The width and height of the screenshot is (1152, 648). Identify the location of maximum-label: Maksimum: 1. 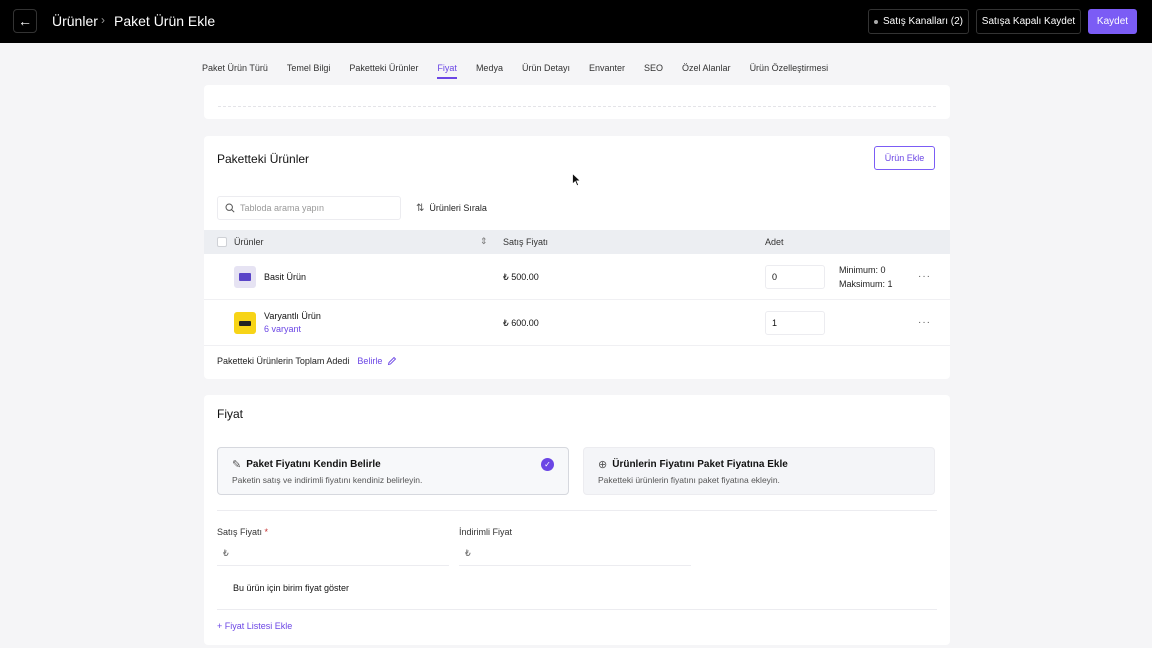
(866, 284).